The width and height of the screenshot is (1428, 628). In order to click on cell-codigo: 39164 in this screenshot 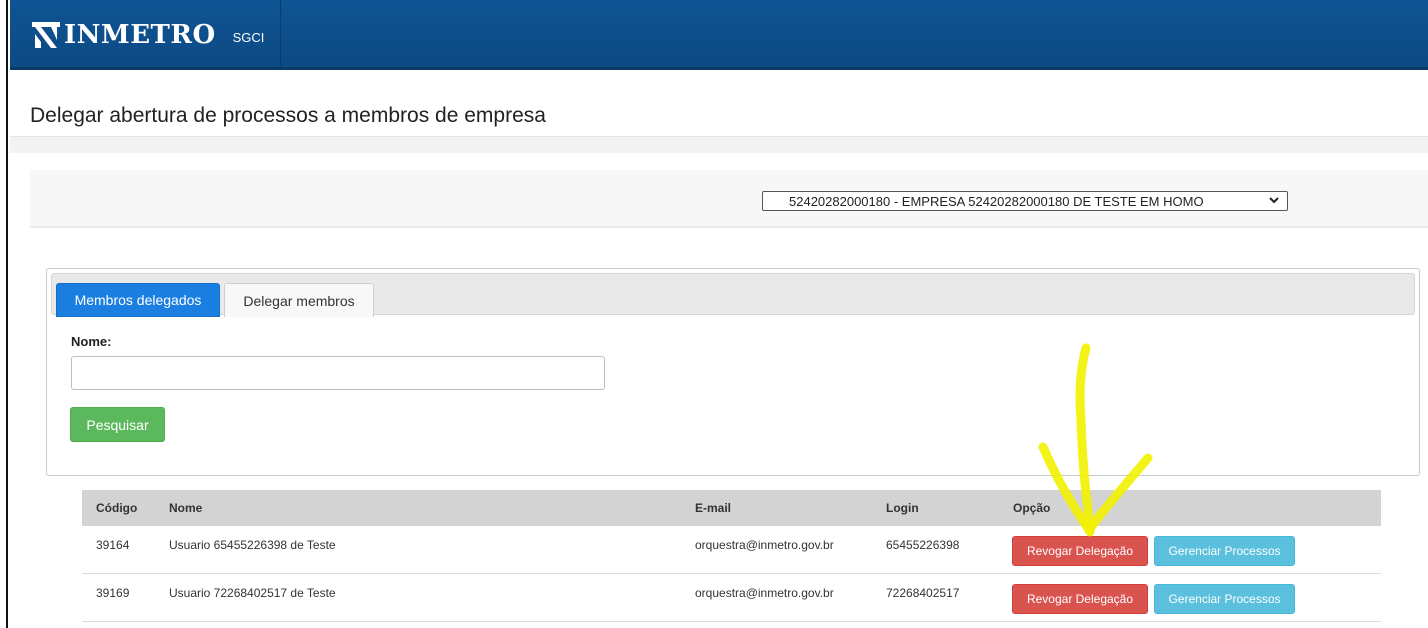, I will do `click(113, 545)`.